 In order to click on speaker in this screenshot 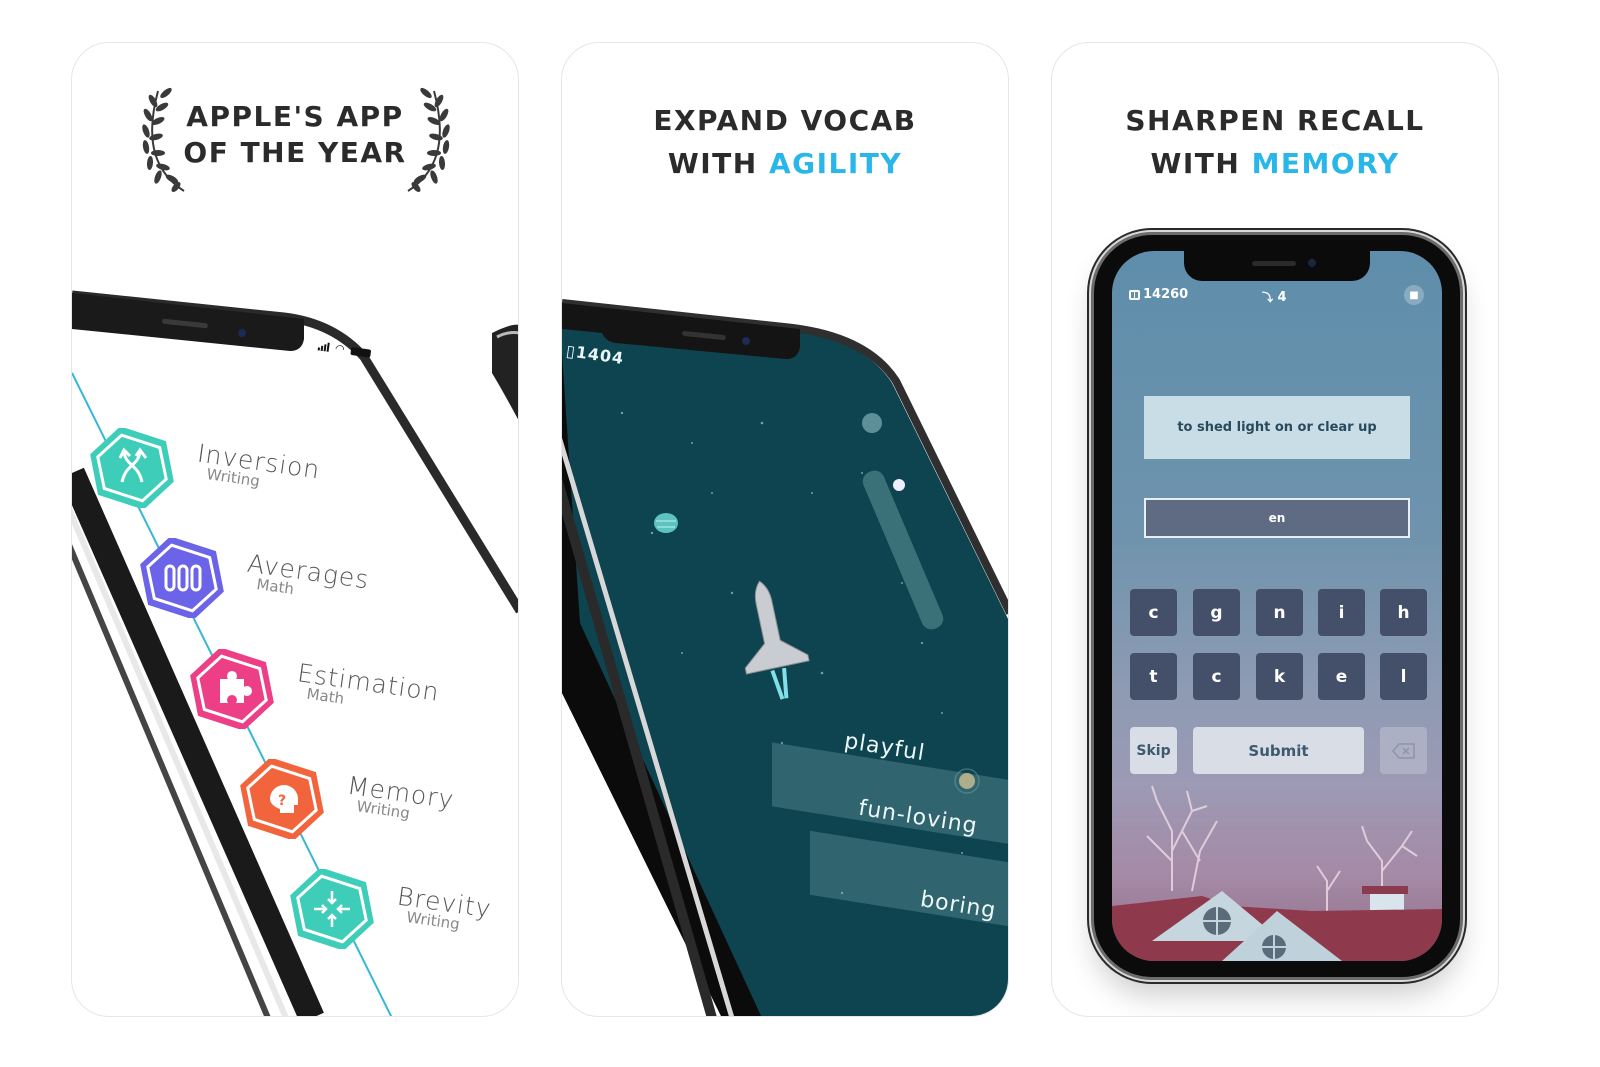, I will do `click(1274, 263)`.